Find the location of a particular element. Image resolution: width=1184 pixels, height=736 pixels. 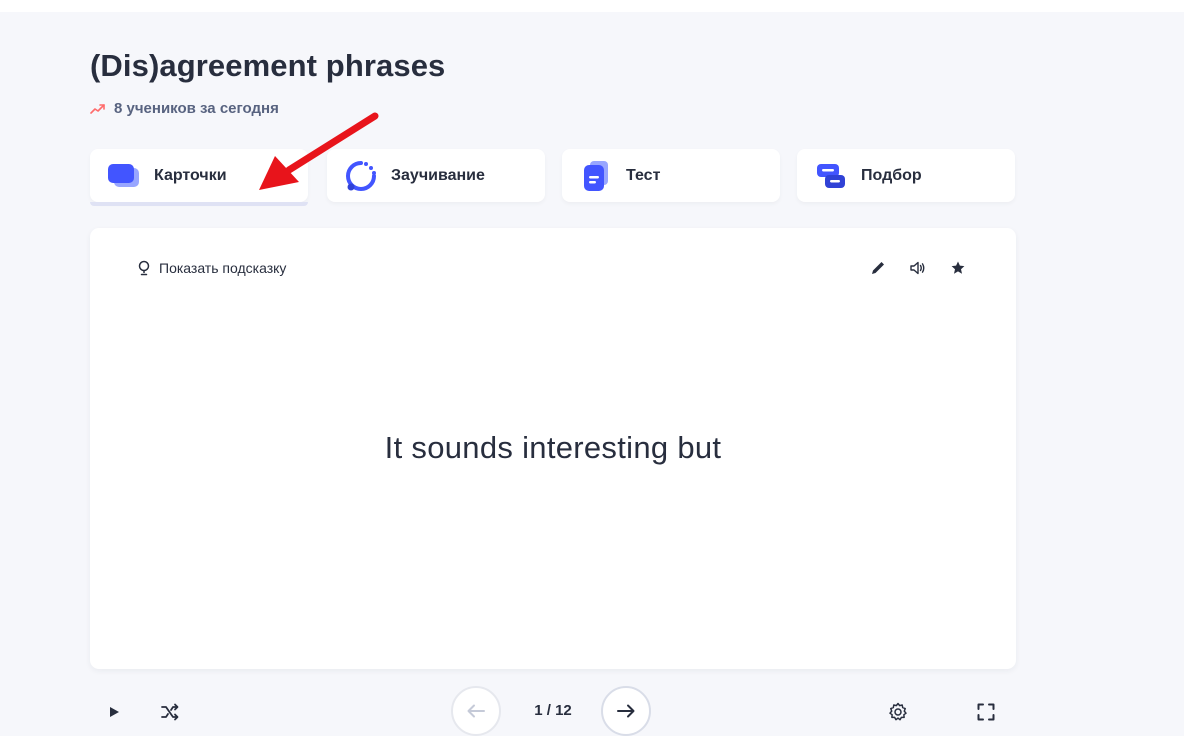

top-bar is located at coordinates (592, 6).